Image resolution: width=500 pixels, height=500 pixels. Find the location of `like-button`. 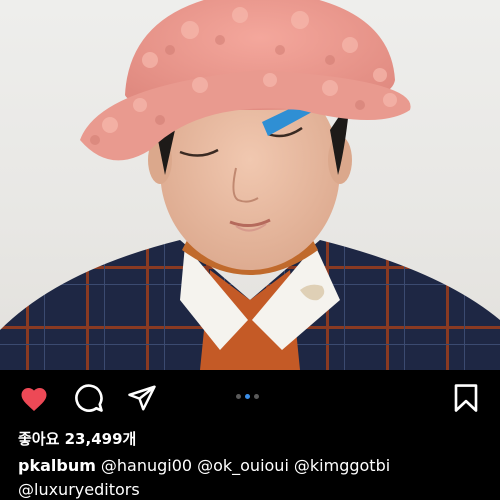

like-button is located at coordinates (34, 398).